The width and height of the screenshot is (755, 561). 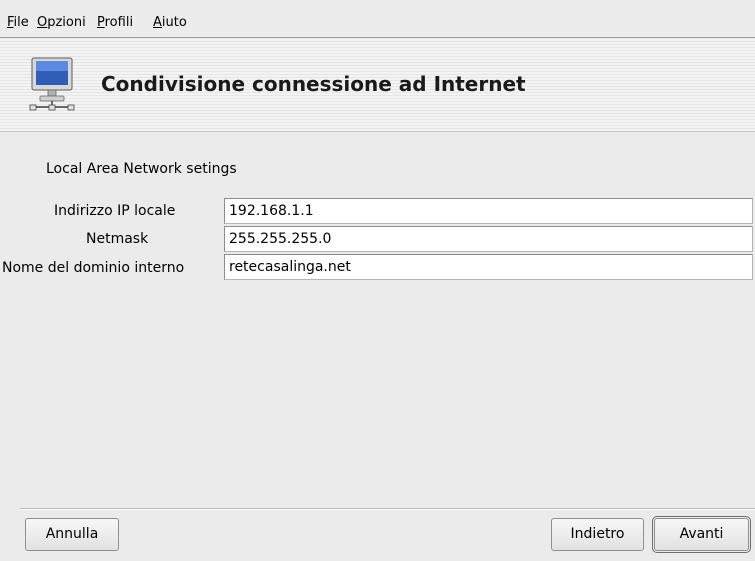 What do you see at coordinates (701, 534) in the screenshot?
I see `next-button: Avanti` at bounding box center [701, 534].